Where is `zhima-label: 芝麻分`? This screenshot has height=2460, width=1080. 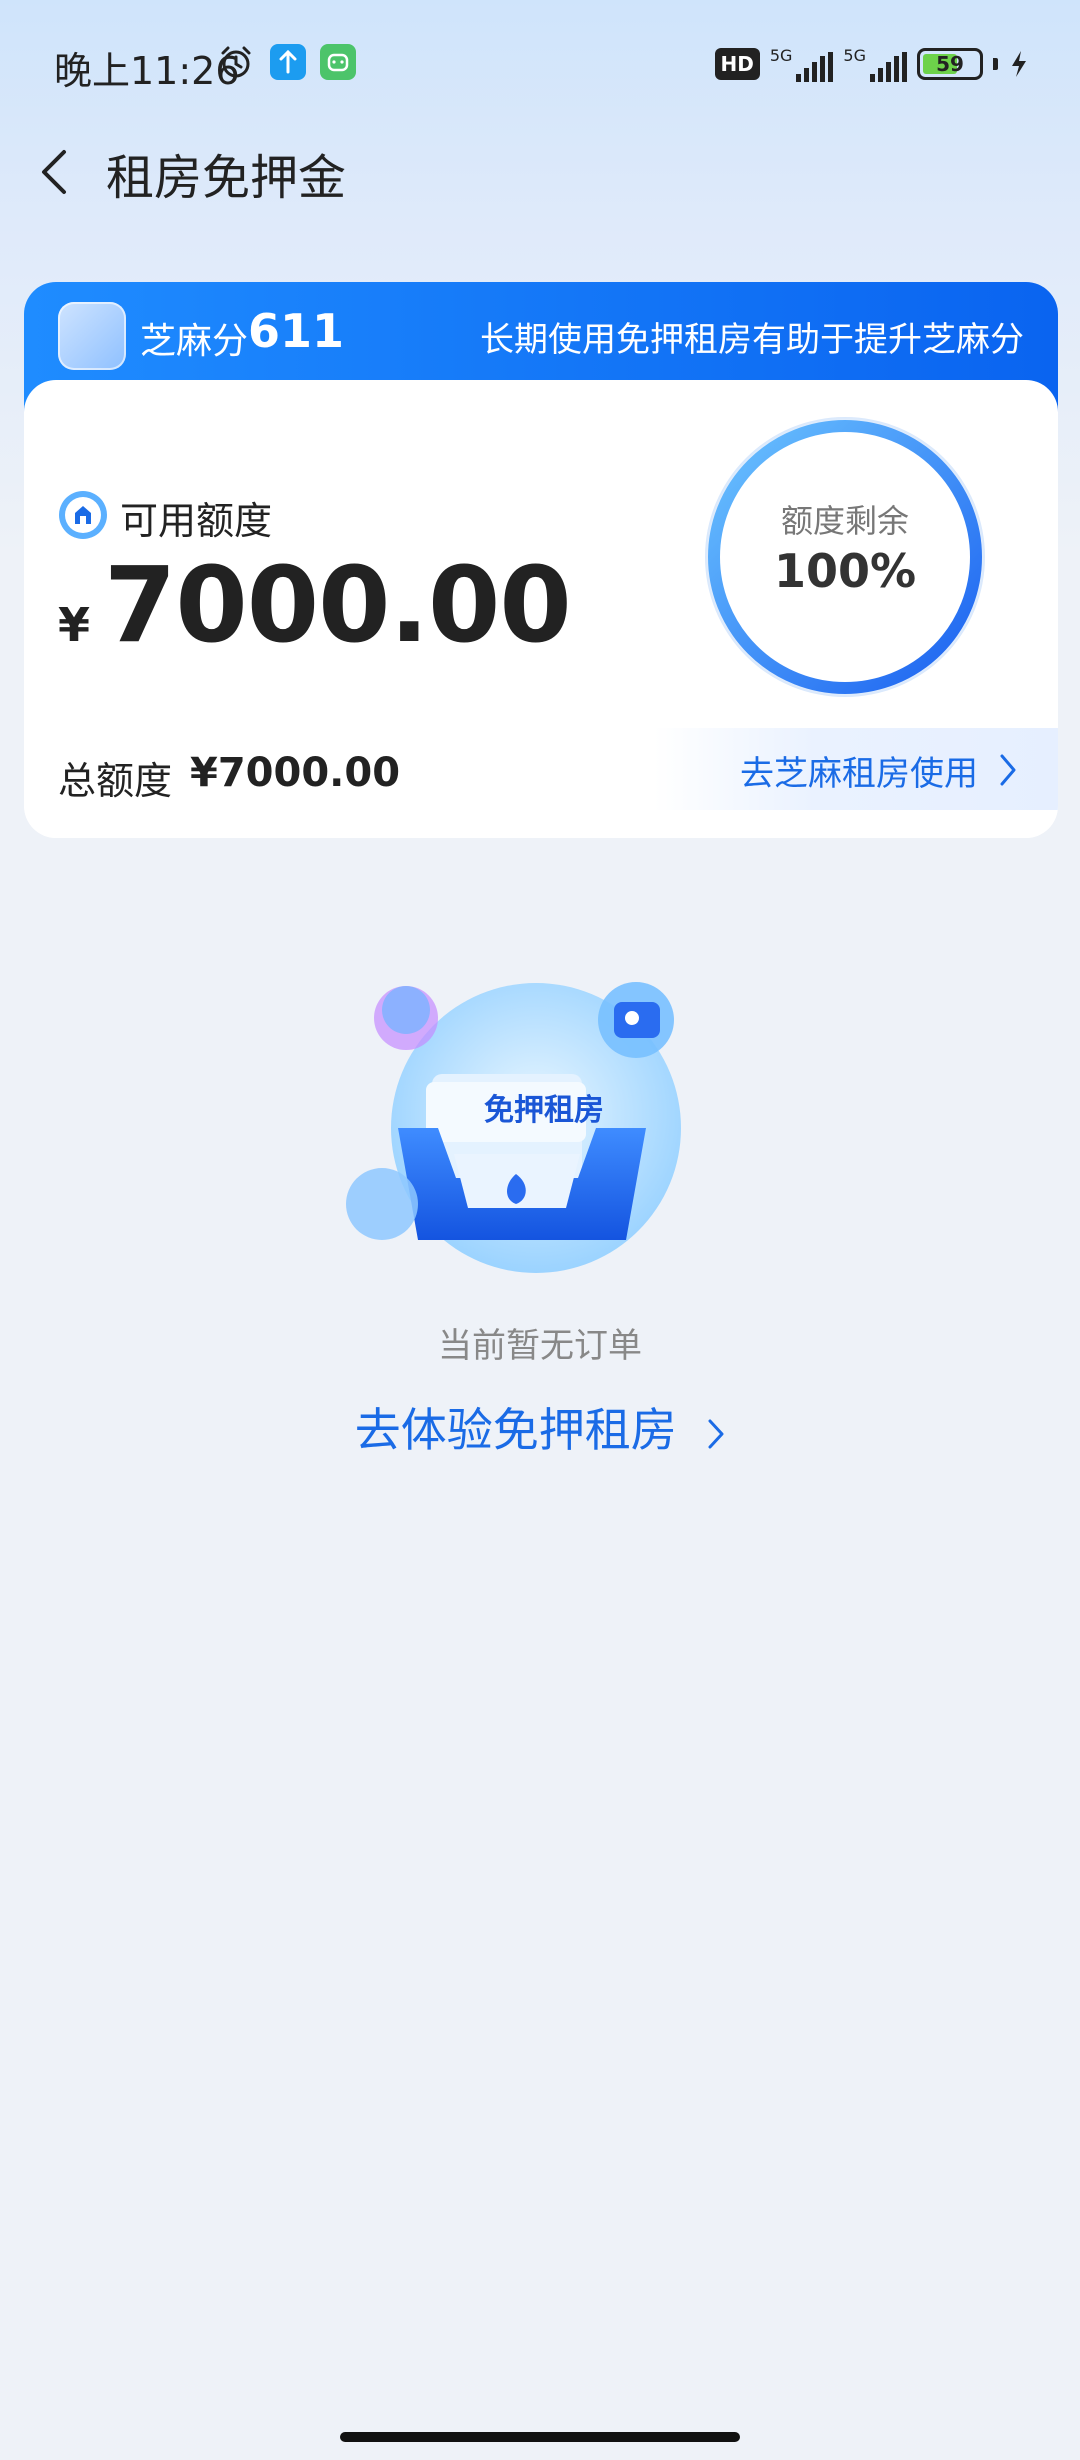
zhima-label: 芝麻分 is located at coordinates (194, 341).